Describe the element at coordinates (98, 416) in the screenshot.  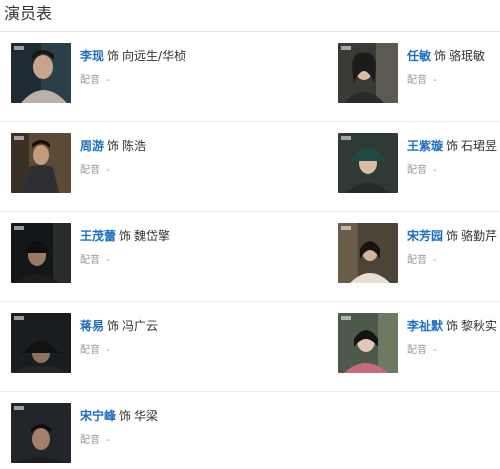
I see `actor-name-link: 宋宁峰` at that location.